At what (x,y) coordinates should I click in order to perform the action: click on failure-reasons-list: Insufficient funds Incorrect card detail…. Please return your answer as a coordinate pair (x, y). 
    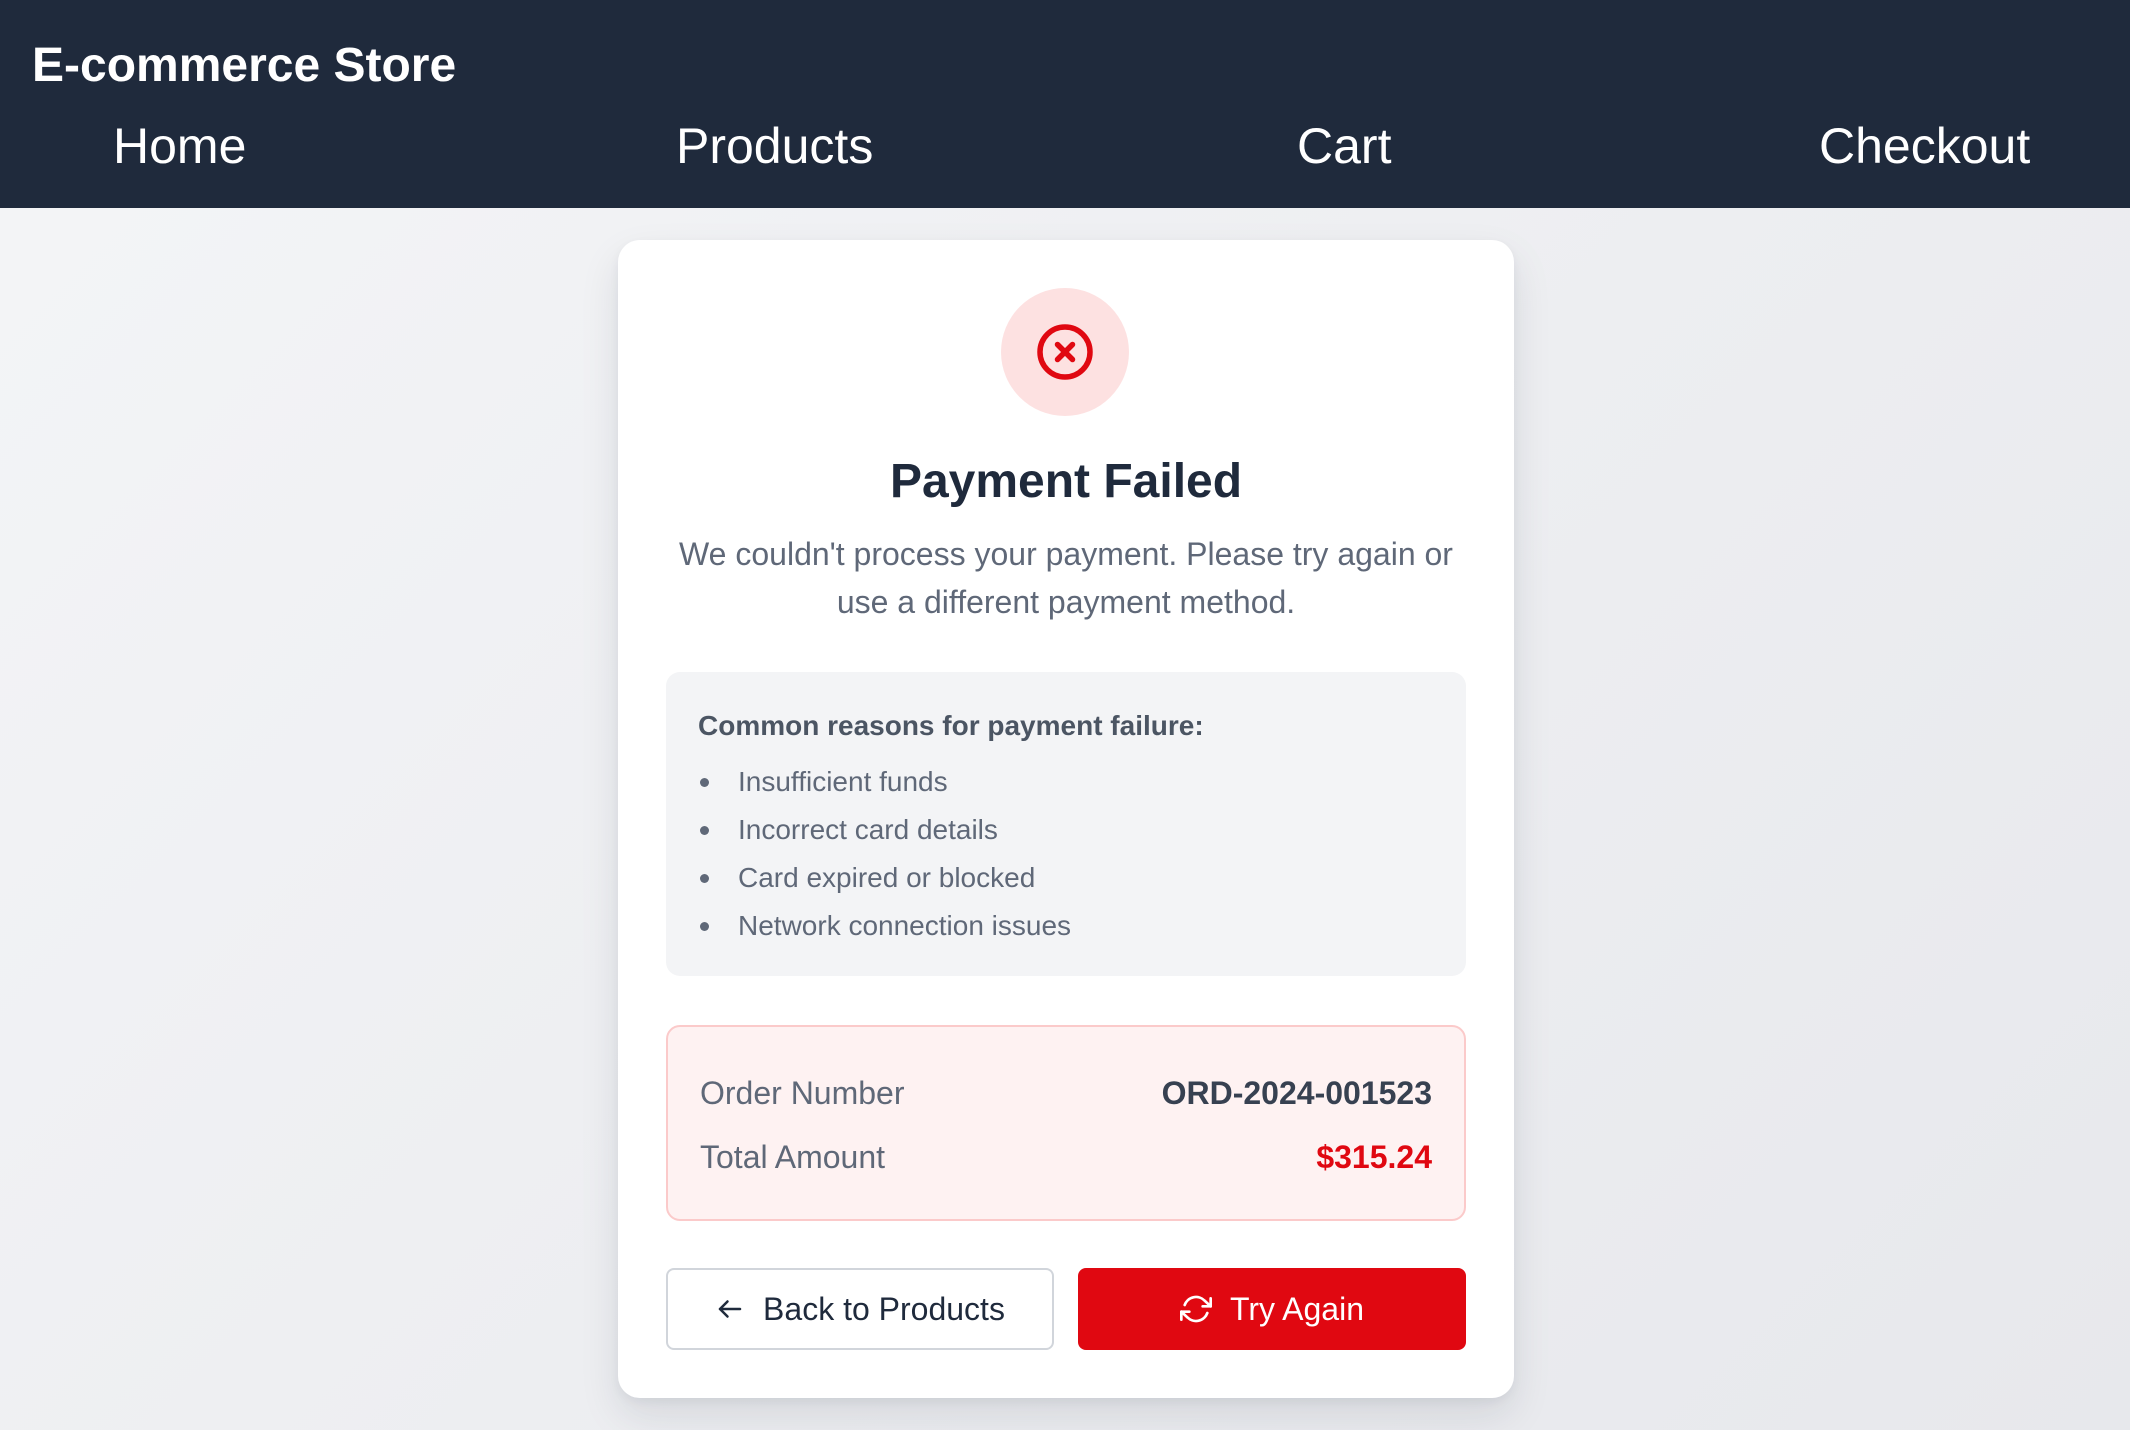
    Looking at the image, I should click on (884, 858).